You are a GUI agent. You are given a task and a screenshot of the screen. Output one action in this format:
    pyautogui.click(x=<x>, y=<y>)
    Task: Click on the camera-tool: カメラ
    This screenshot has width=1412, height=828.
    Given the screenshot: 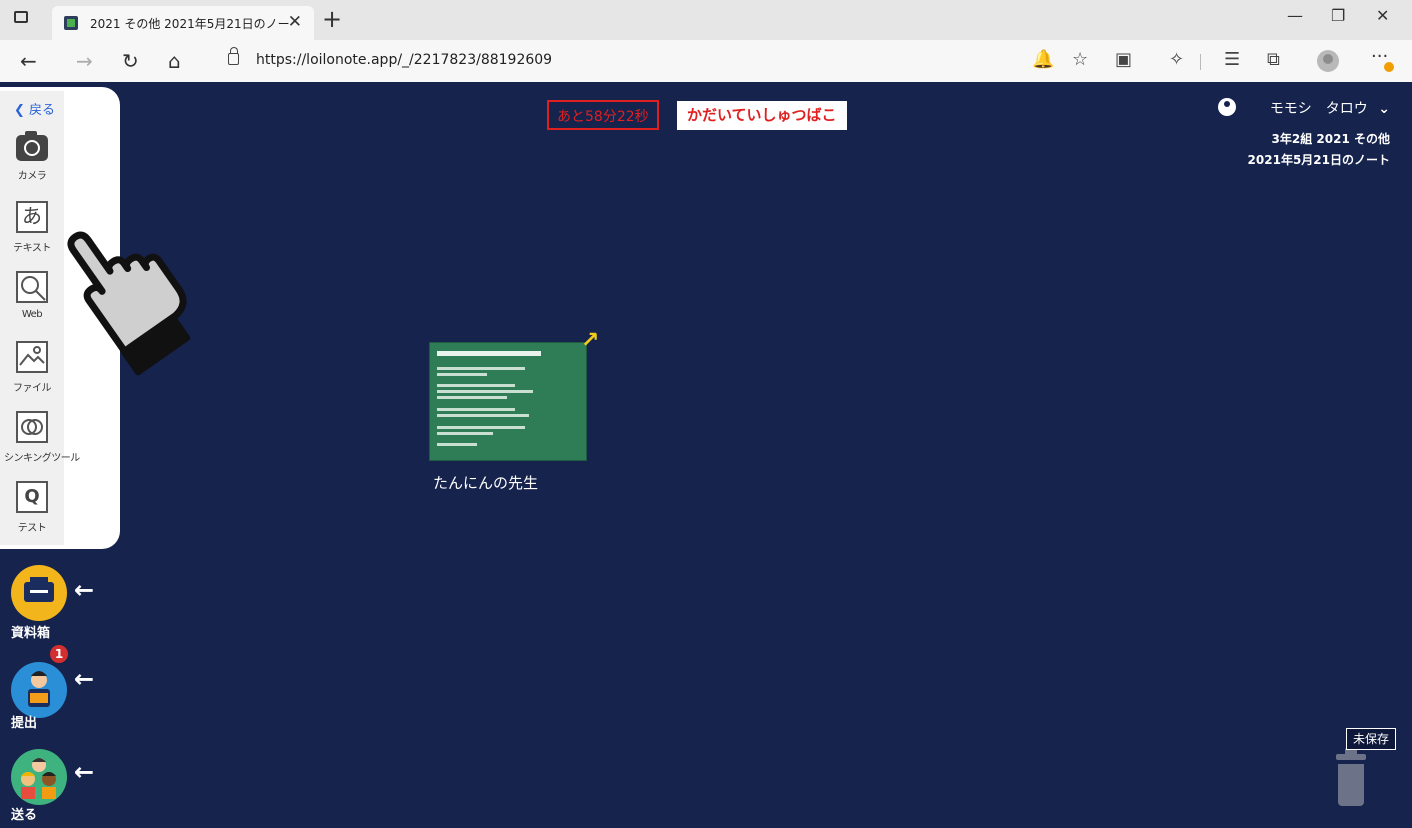 What is the action you would take?
    pyautogui.click(x=32, y=156)
    